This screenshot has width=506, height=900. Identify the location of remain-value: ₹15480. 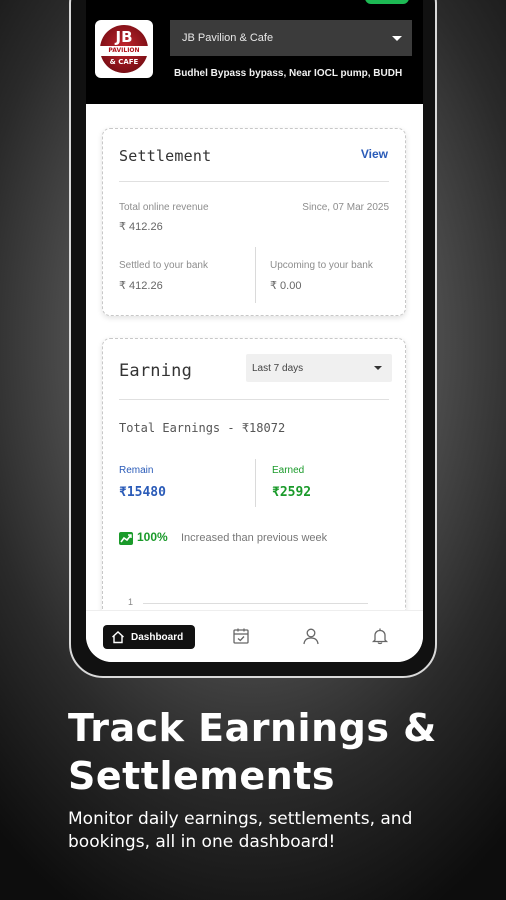
(142, 492).